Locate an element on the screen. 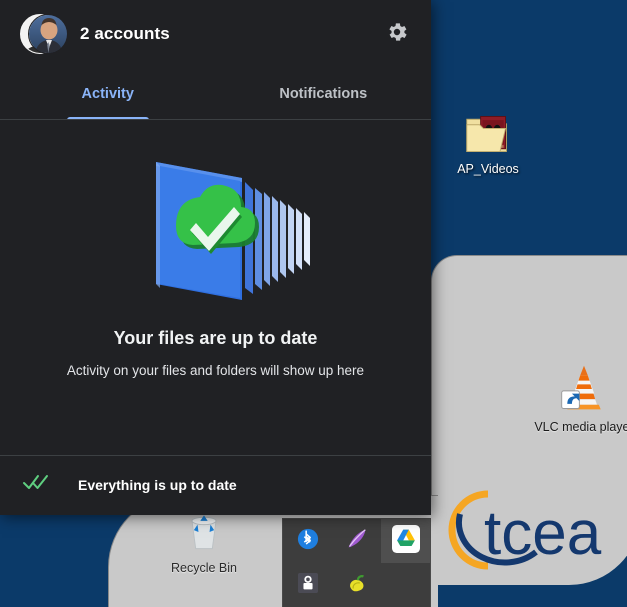  bluetooth-icon is located at coordinates (308, 541).